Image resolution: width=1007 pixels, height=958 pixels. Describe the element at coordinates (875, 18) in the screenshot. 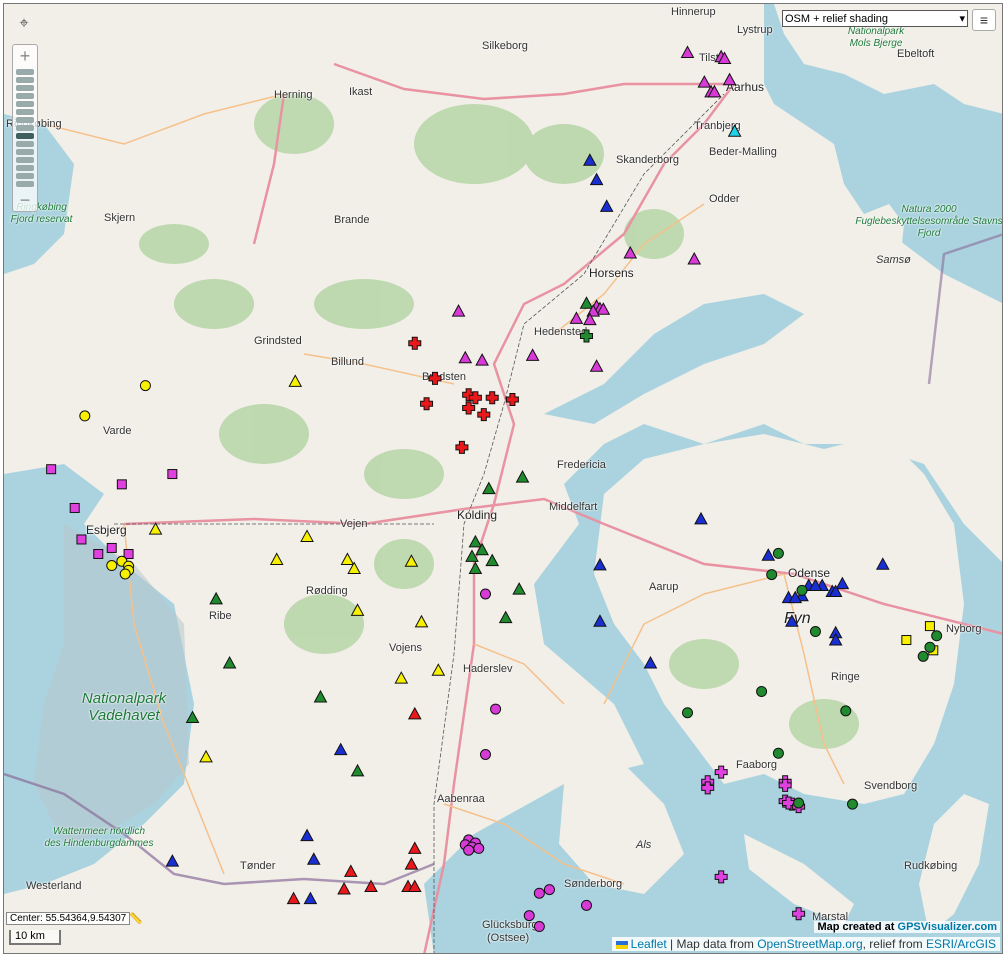

I see `layer-select: OSM + relief shading ▾` at that location.